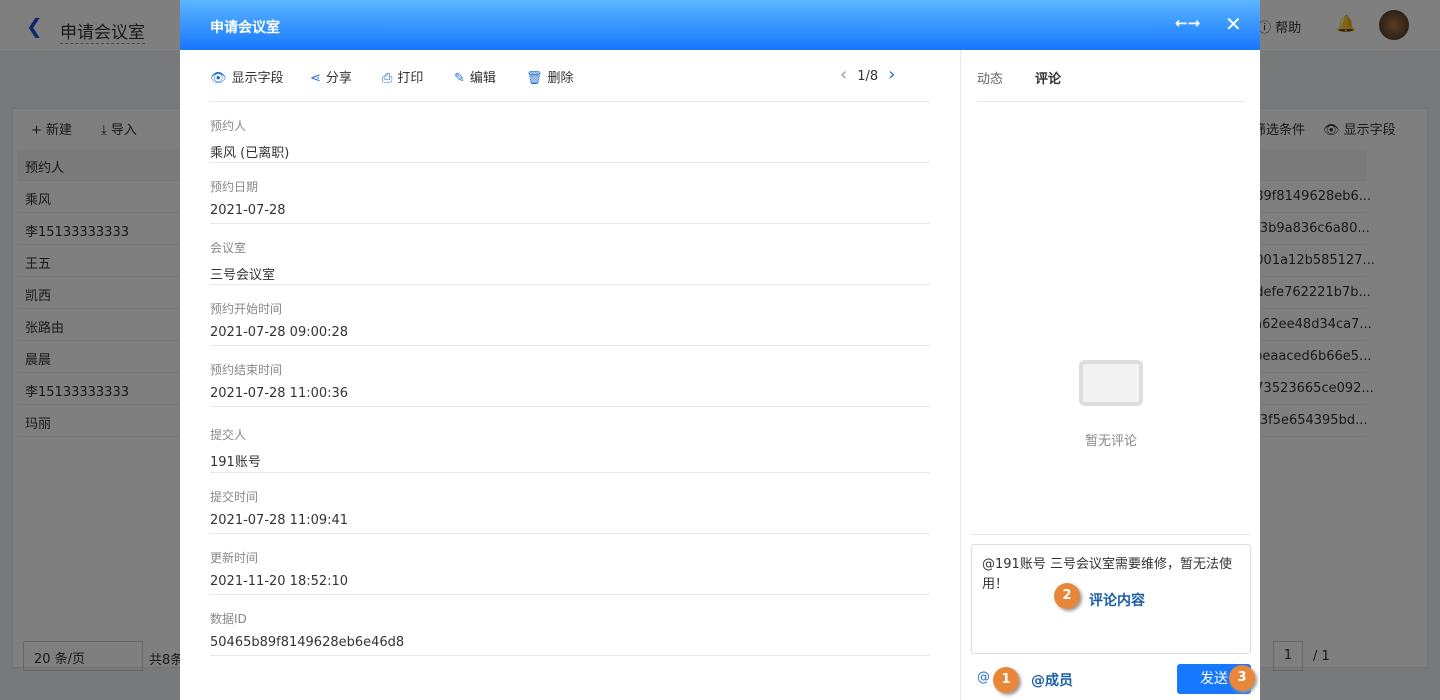 This screenshot has height=700, width=1440. I want to click on delete-action: 🗑 删除, so click(550, 76).